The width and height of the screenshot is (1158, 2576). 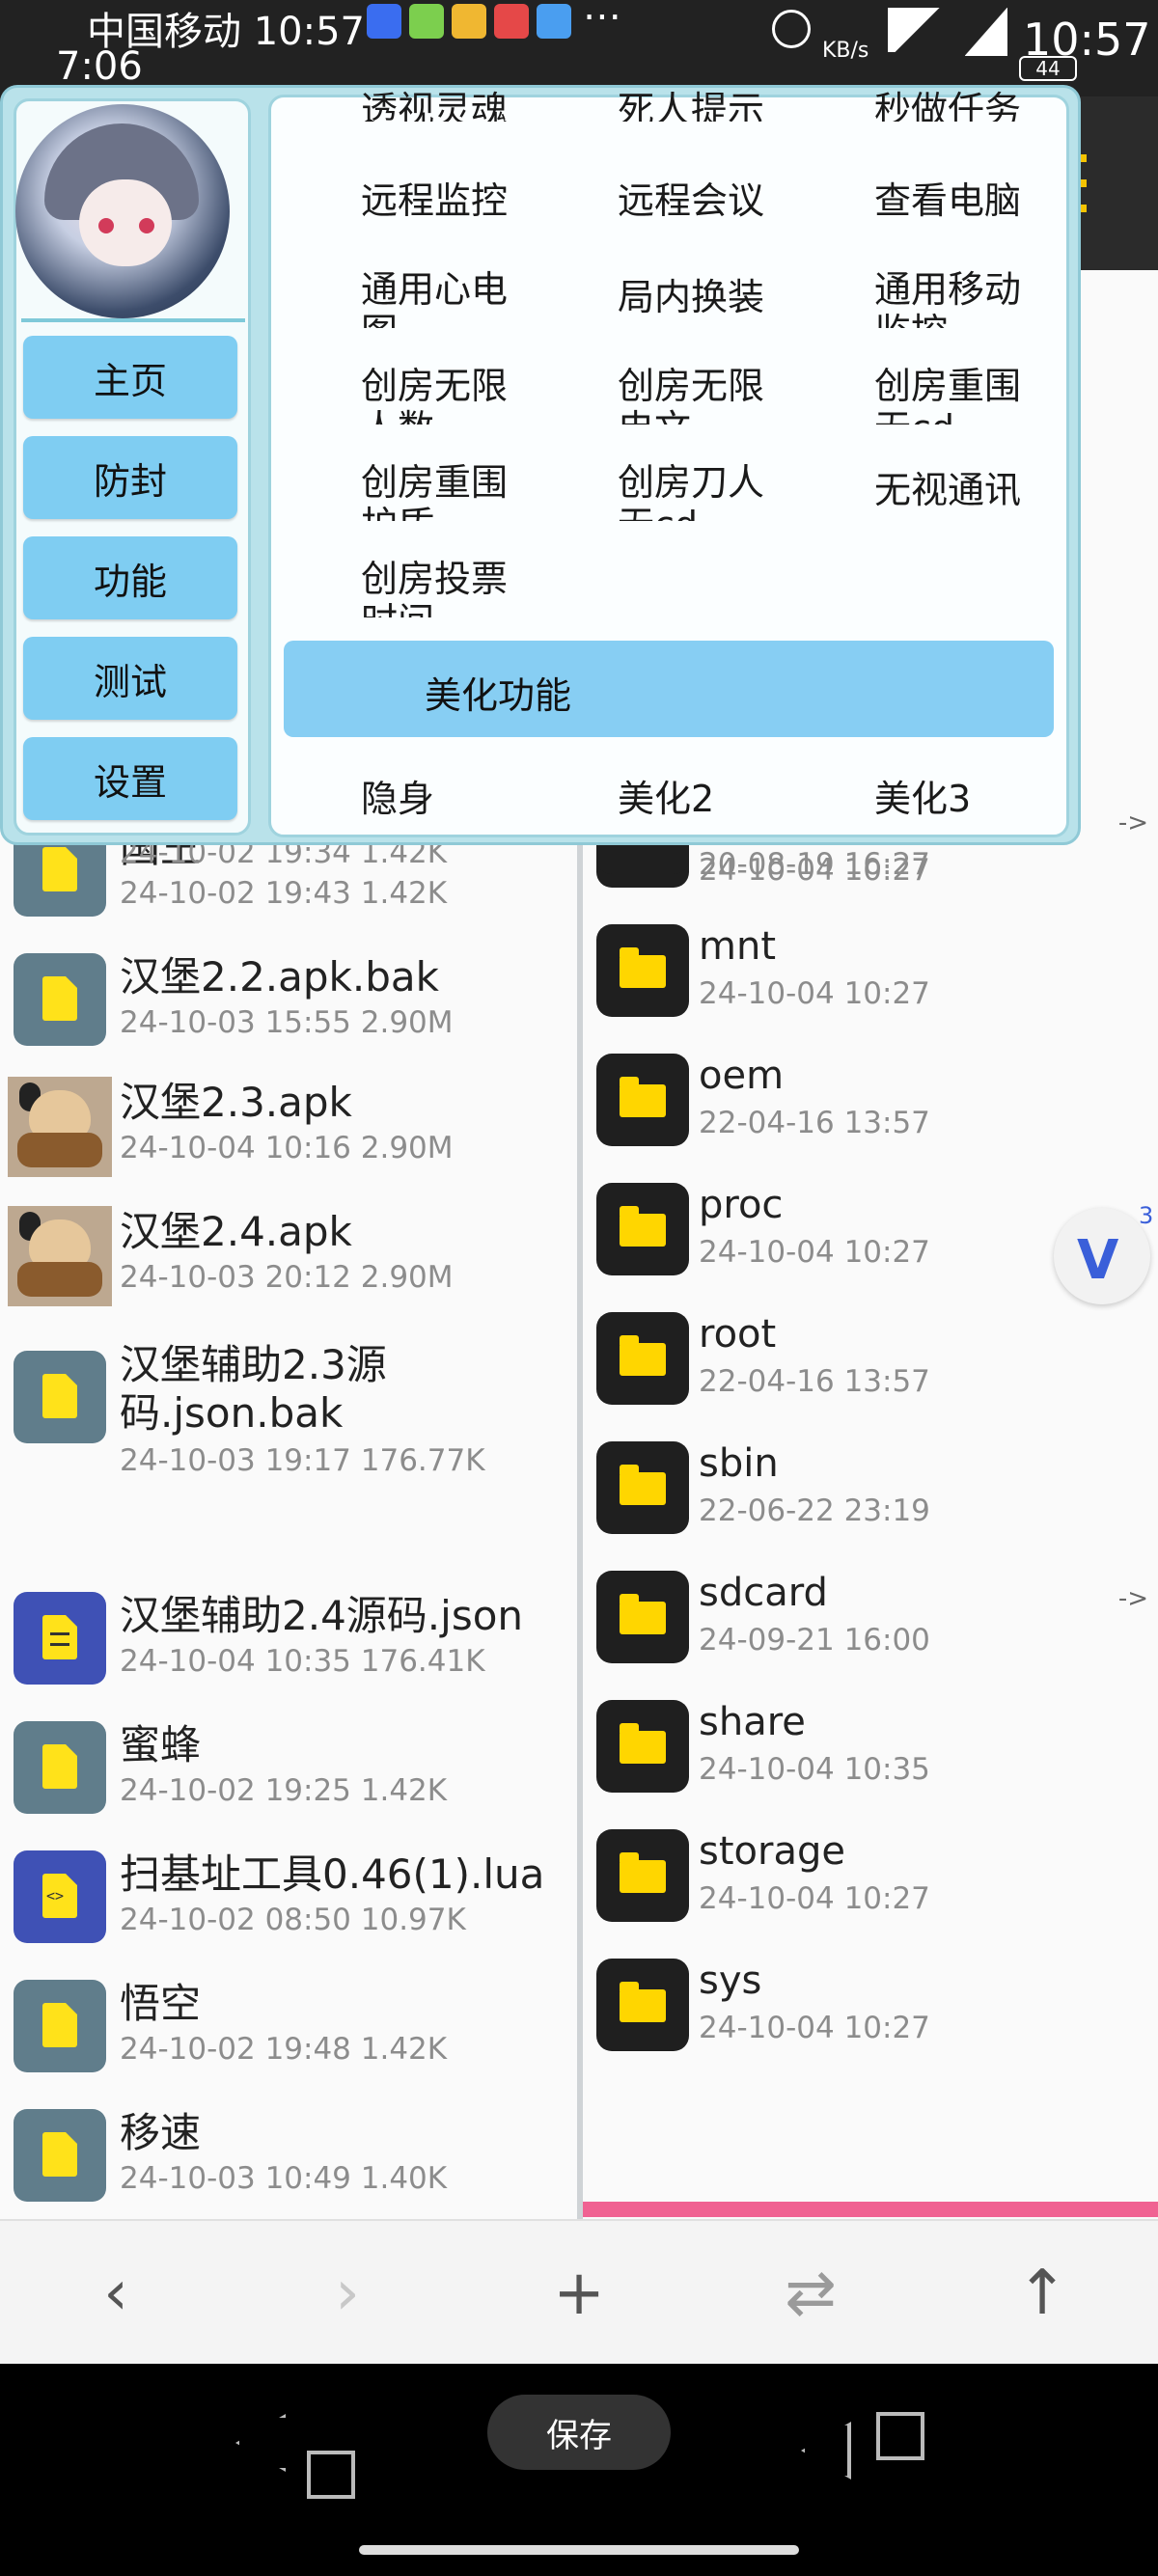 What do you see at coordinates (498, 696) in the screenshot?
I see `beauty-section-label: 美化功能` at bounding box center [498, 696].